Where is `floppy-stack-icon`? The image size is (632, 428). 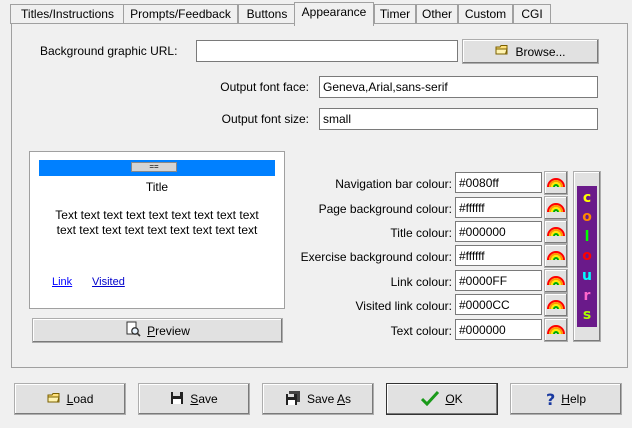
floppy-stack-icon is located at coordinates (293, 399).